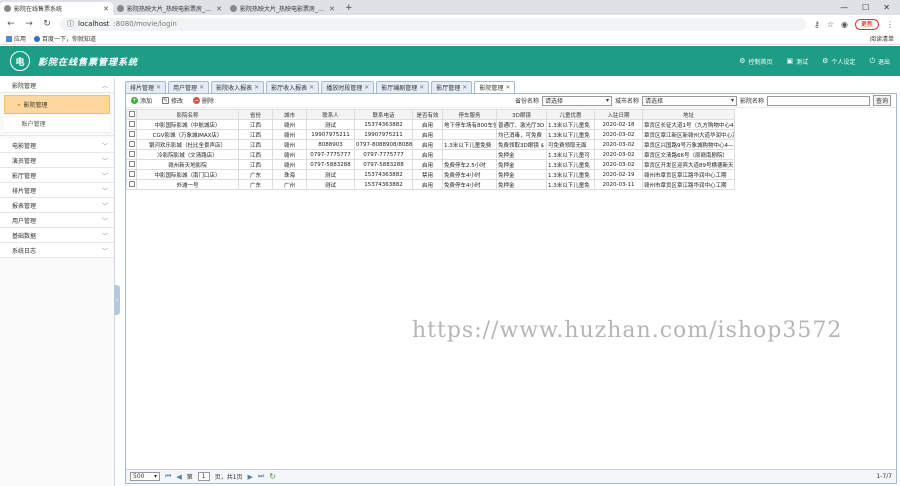 The width and height of the screenshot is (900, 486). Describe the element at coordinates (790, 61) in the screenshot. I see `user-icon: ▣` at that location.